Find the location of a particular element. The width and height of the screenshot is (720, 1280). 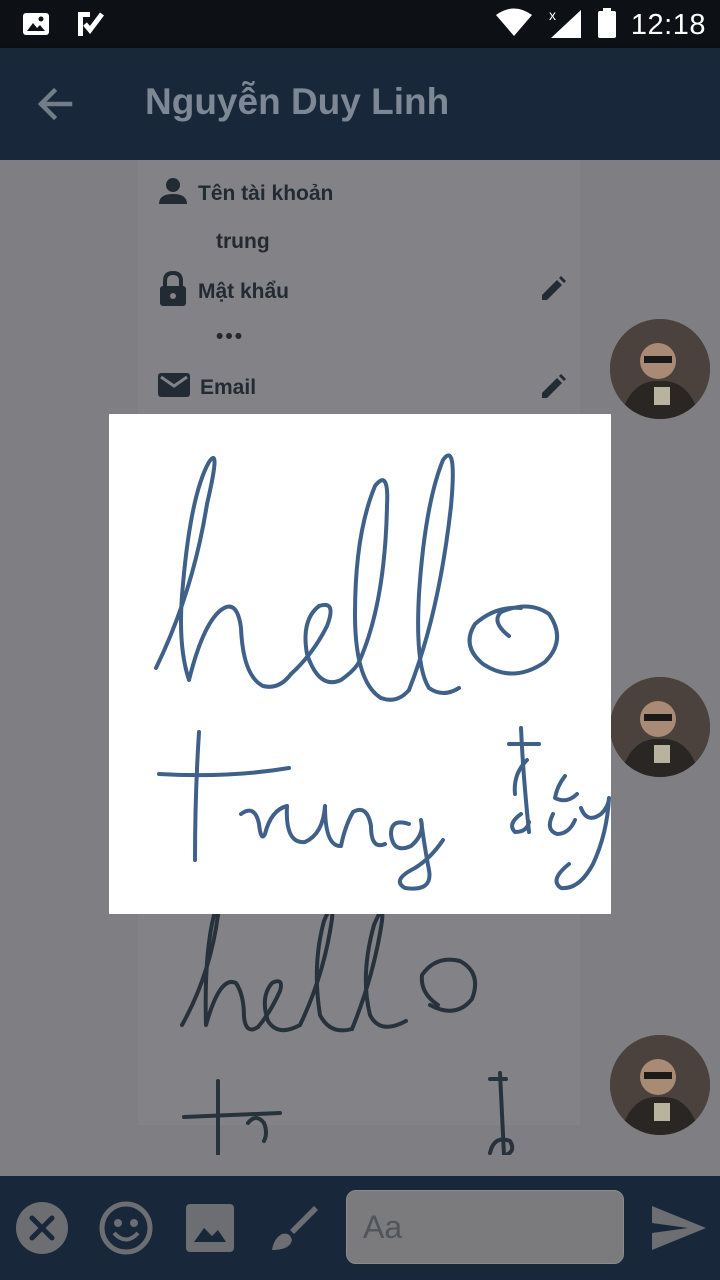

password-field: Mật khẩu is located at coordinates (222, 291).